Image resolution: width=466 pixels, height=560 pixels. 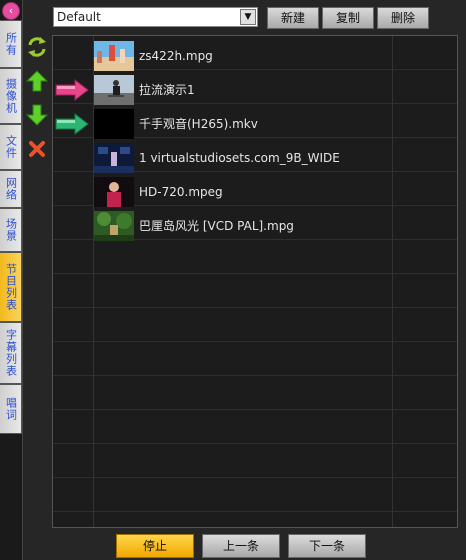 I want to click on move-up-icon, so click(x=37, y=81).